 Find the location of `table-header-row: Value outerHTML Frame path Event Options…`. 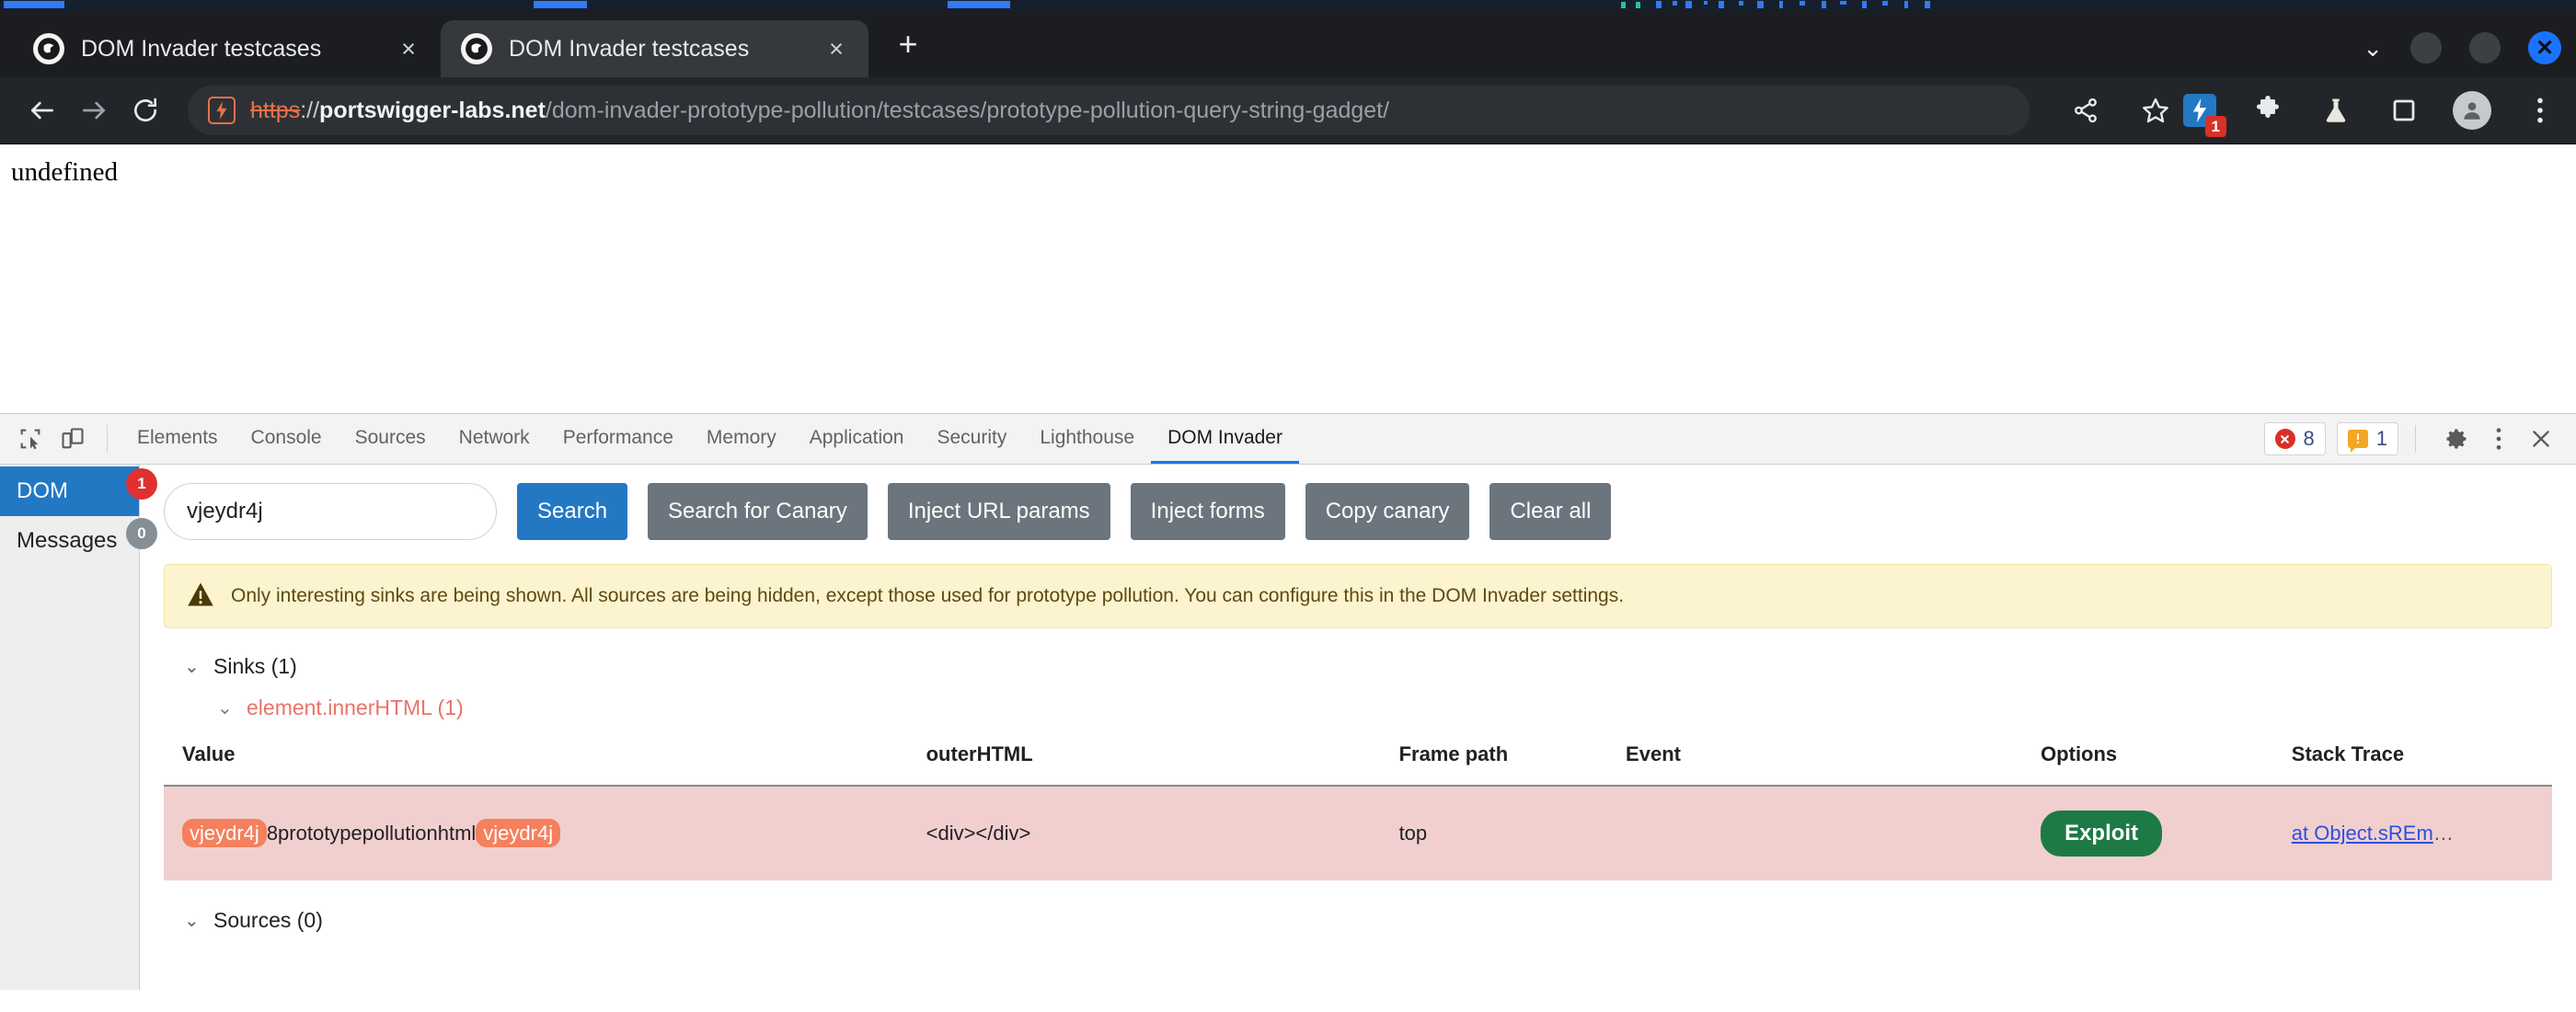

table-header-row: Value outerHTML Frame path Event Options… is located at coordinates (1358, 764).